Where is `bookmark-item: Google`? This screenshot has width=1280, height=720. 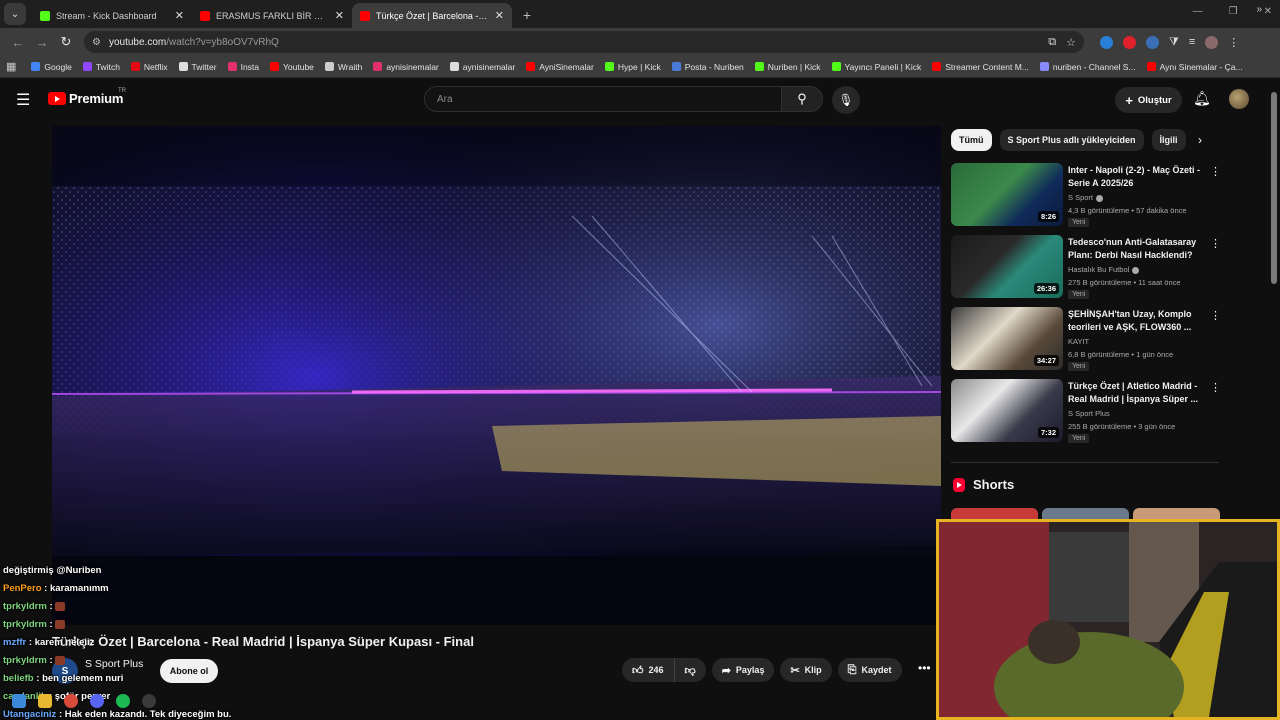 bookmark-item: Google is located at coordinates (51, 67).